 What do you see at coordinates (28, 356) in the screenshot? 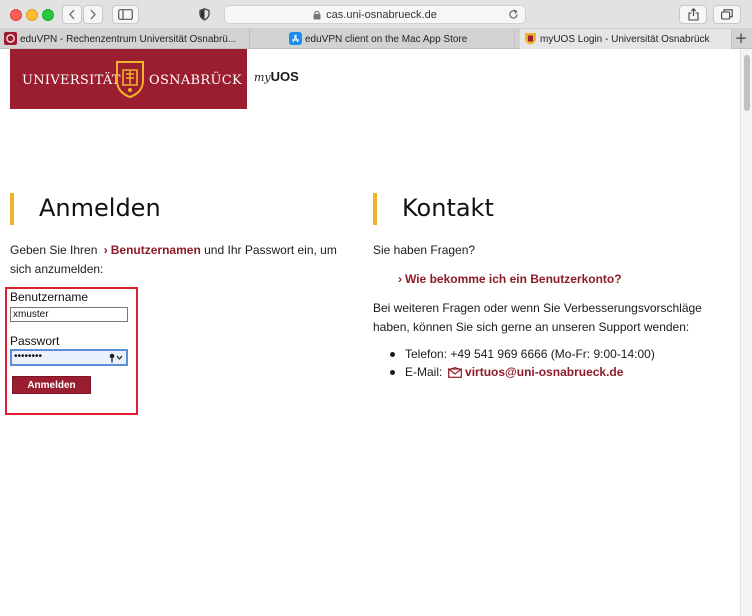
I see `password-value: ••••••••` at bounding box center [28, 356].